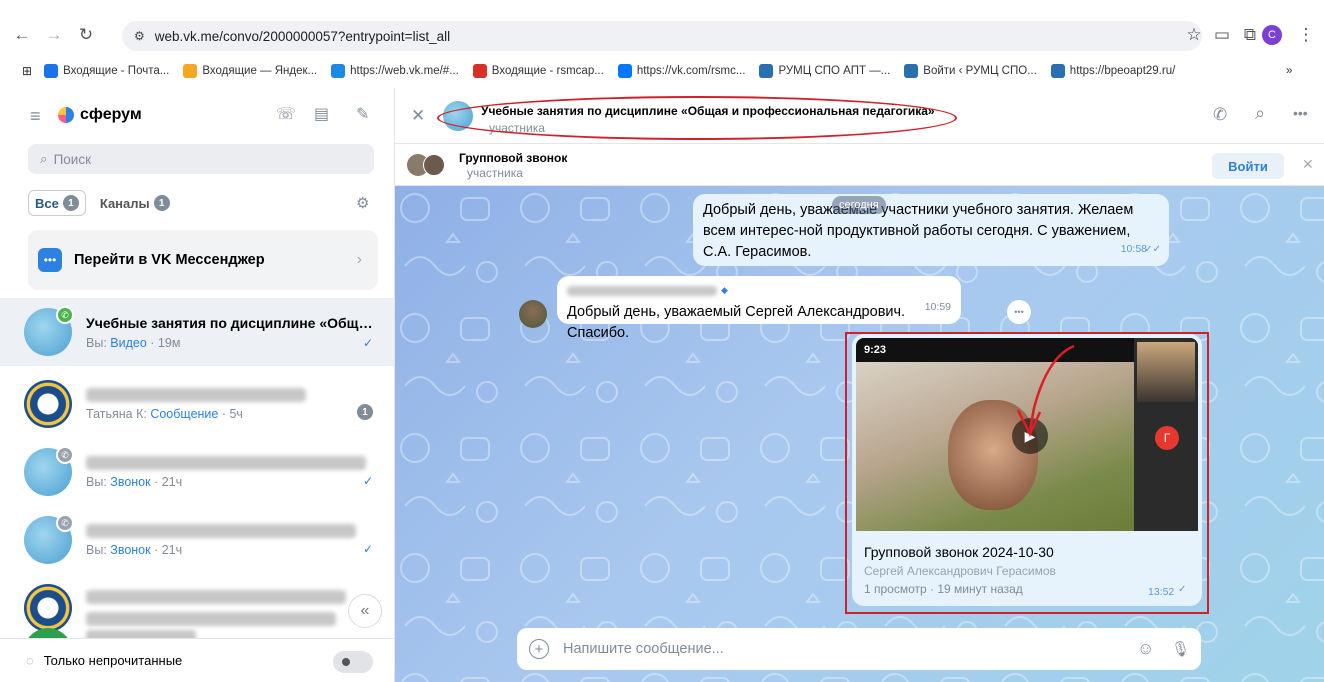  Describe the element at coordinates (139, 36) in the screenshot. I see `site-info-icon: ⚙` at that location.